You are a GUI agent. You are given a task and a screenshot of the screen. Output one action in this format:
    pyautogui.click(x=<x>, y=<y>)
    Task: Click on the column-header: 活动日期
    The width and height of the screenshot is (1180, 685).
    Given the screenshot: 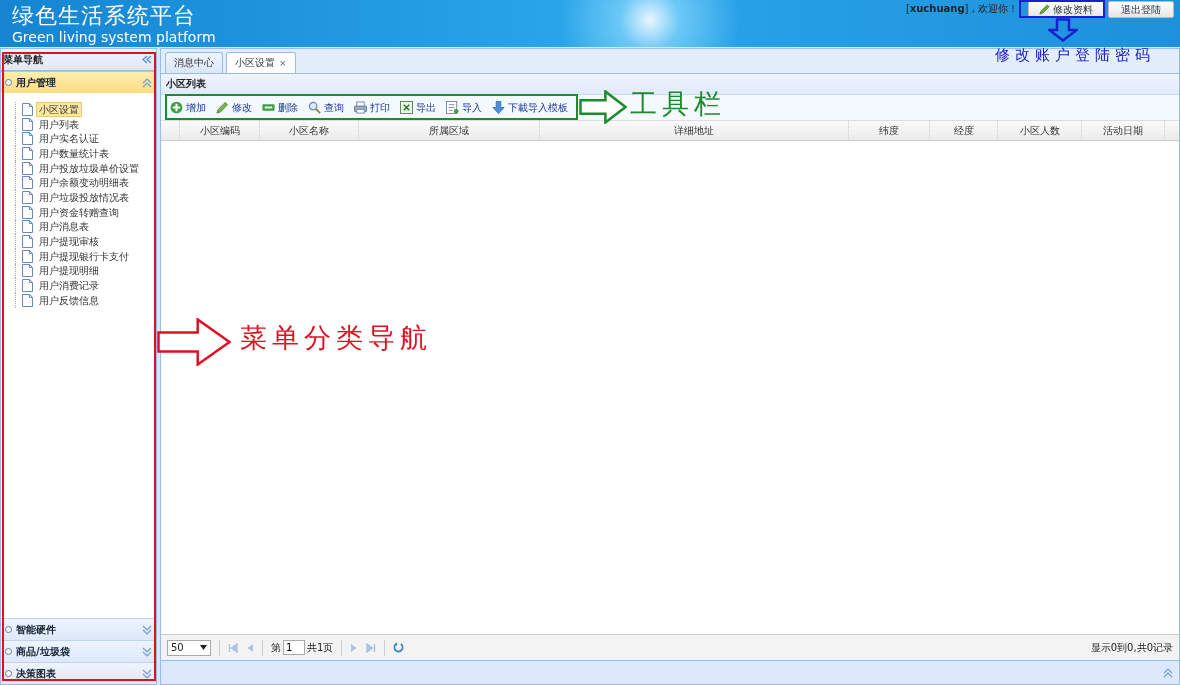 What is the action you would take?
    pyautogui.click(x=1123, y=130)
    